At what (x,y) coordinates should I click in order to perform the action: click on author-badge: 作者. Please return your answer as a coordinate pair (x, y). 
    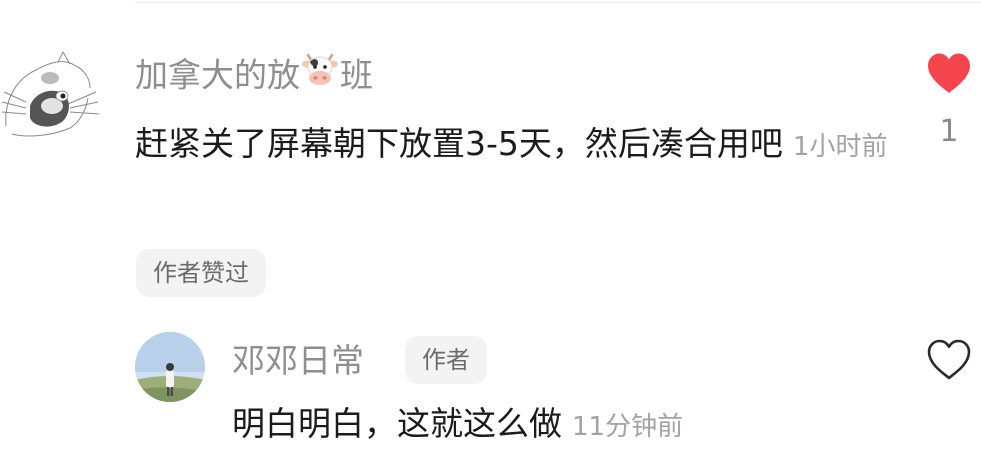
    Looking at the image, I should click on (446, 360).